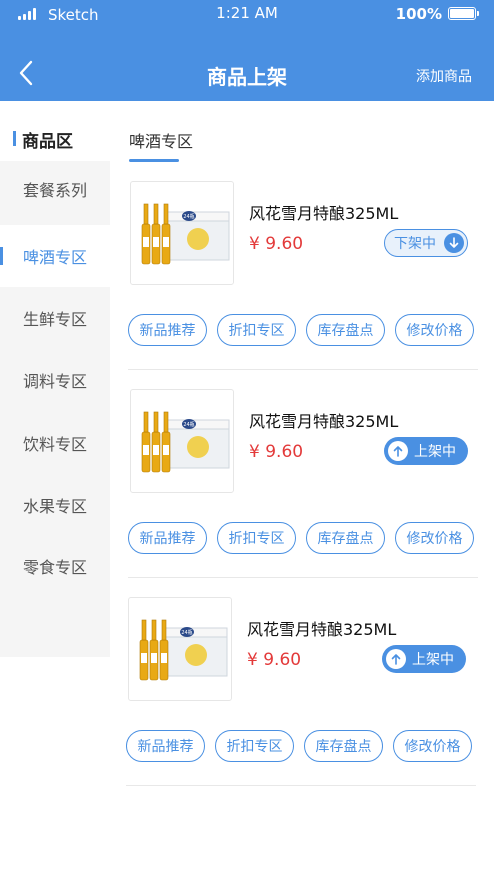 This screenshot has width=494, height=880. Describe the element at coordinates (415, 244) in the screenshot. I see `listing-status-label: 下架中` at that location.